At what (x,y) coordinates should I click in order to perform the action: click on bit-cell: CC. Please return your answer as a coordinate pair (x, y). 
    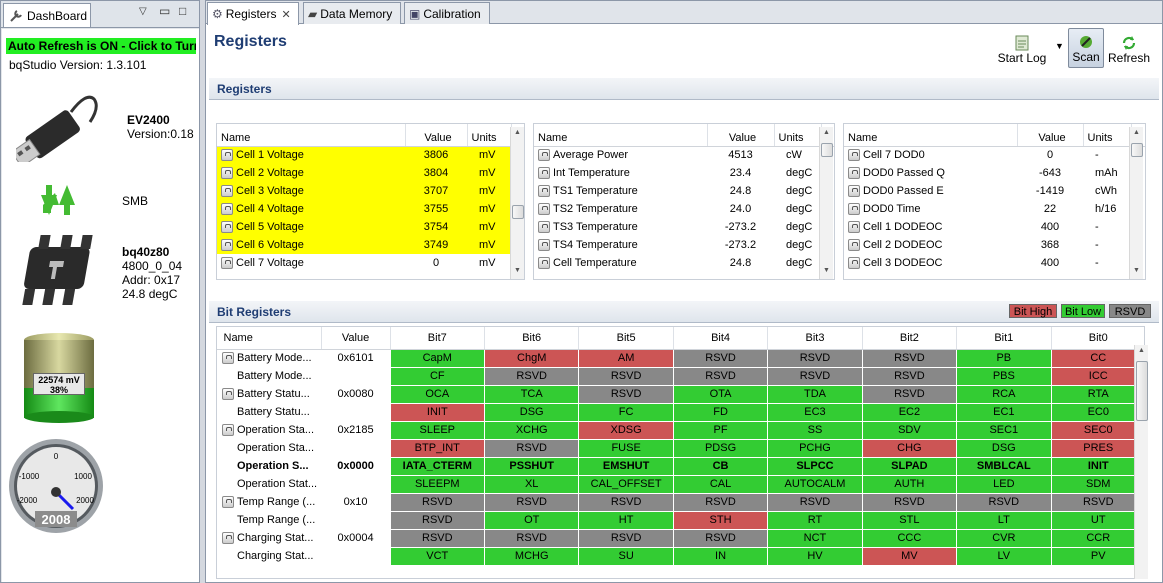
    Looking at the image, I should click on (1097, 358).